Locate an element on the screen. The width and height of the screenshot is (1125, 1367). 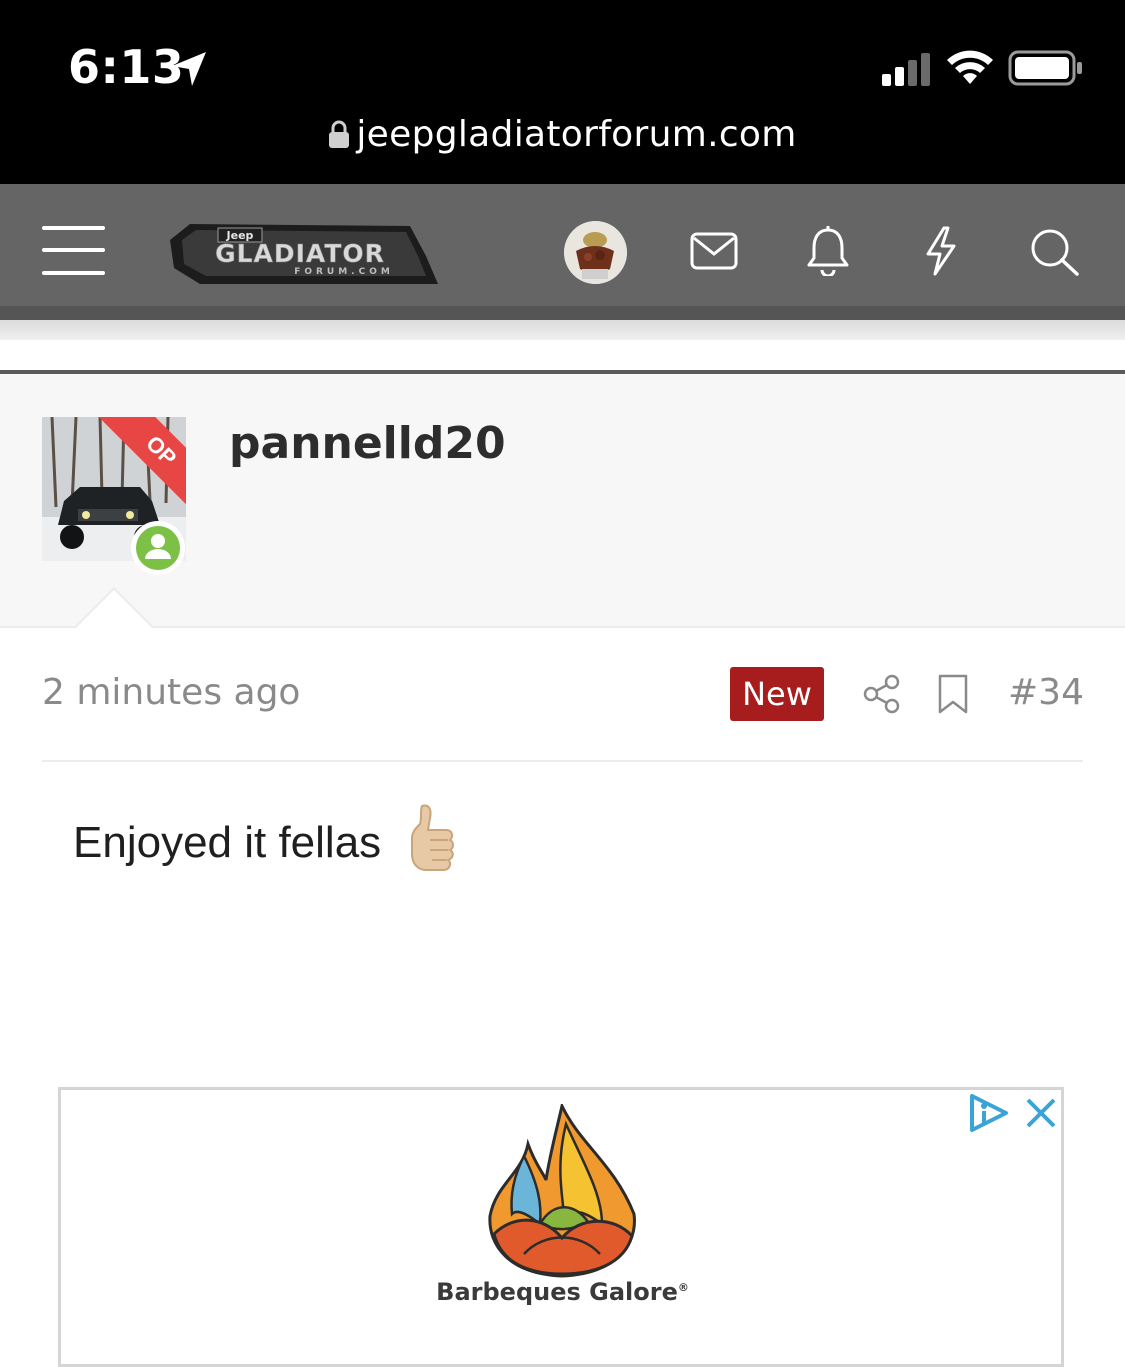
author-username: pannelld20 is located at coordinates (367, 443).